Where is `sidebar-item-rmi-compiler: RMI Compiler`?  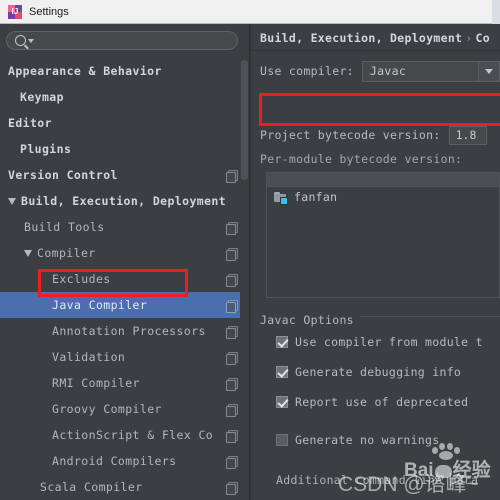 sidebar-item-rmi-compiler: RMI Compiler is located at coordinates (124, 383).